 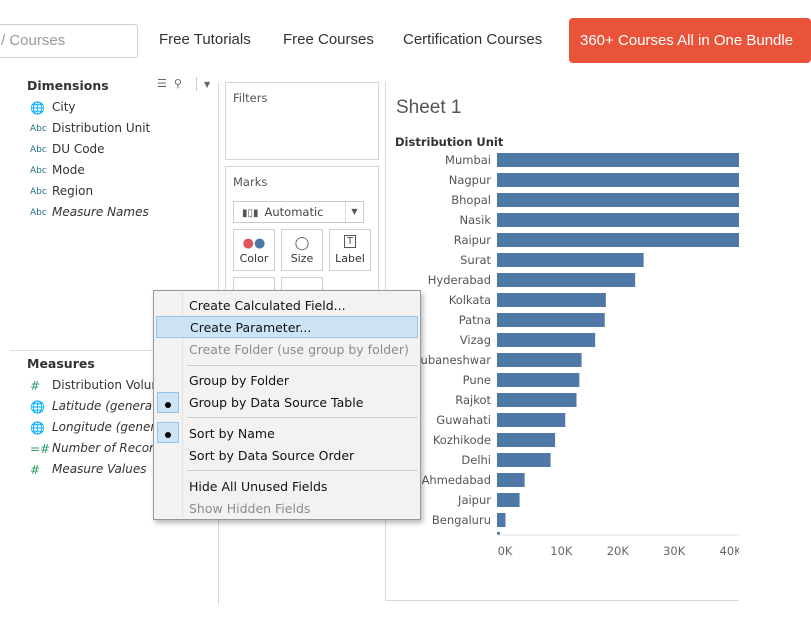 What do you see at coordinates (524, 460) in the screenshot?
I see `bar-delhi` at bounding box center [524, 460].